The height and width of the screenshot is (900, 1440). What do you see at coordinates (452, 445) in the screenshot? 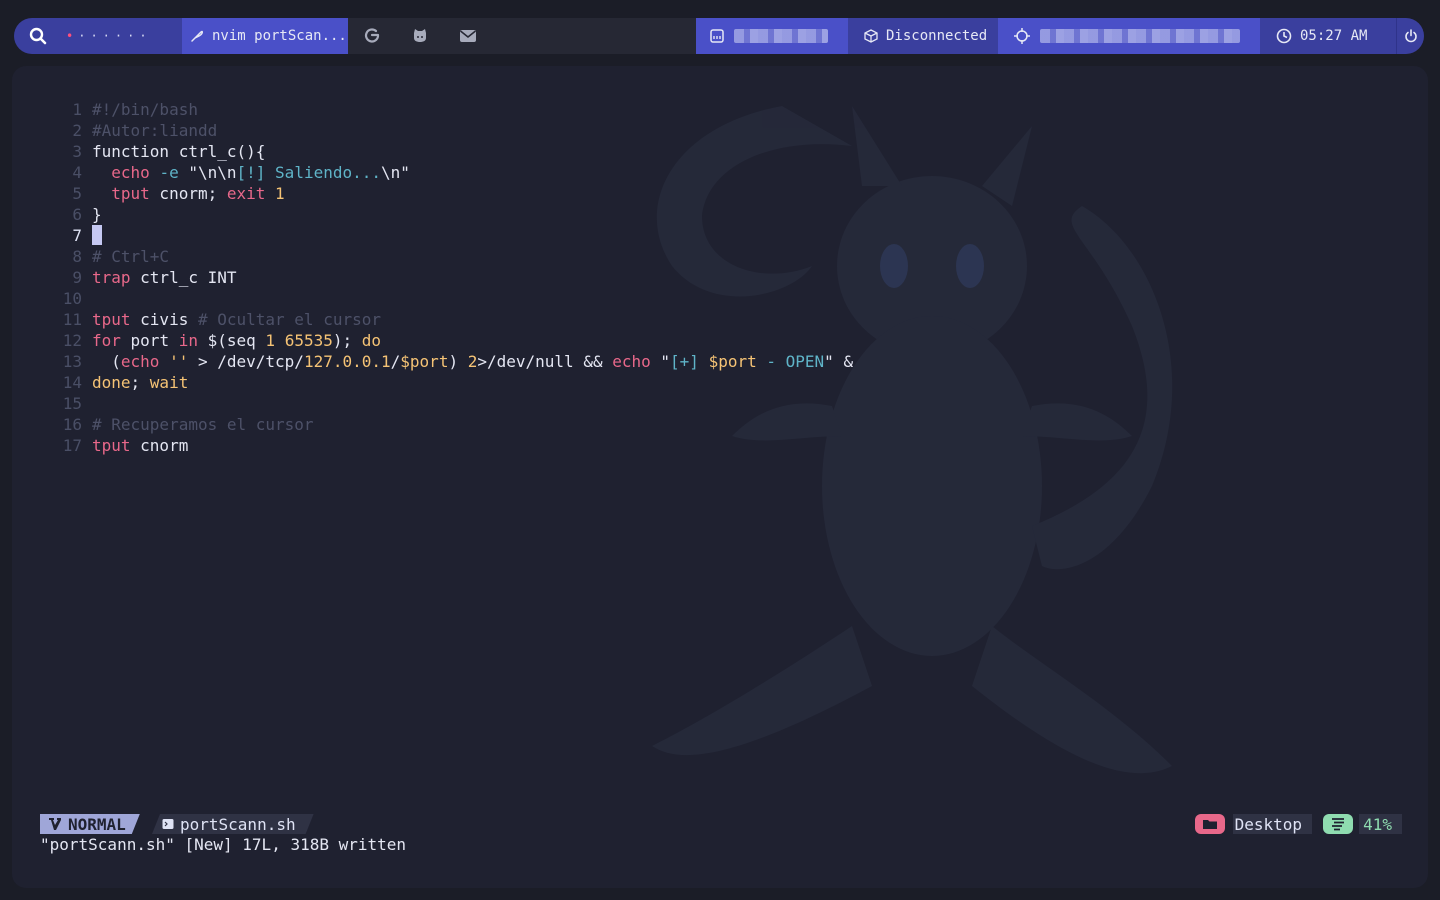
I see `code-line: 17 tput cnorm` at bounding box center [452, 445].